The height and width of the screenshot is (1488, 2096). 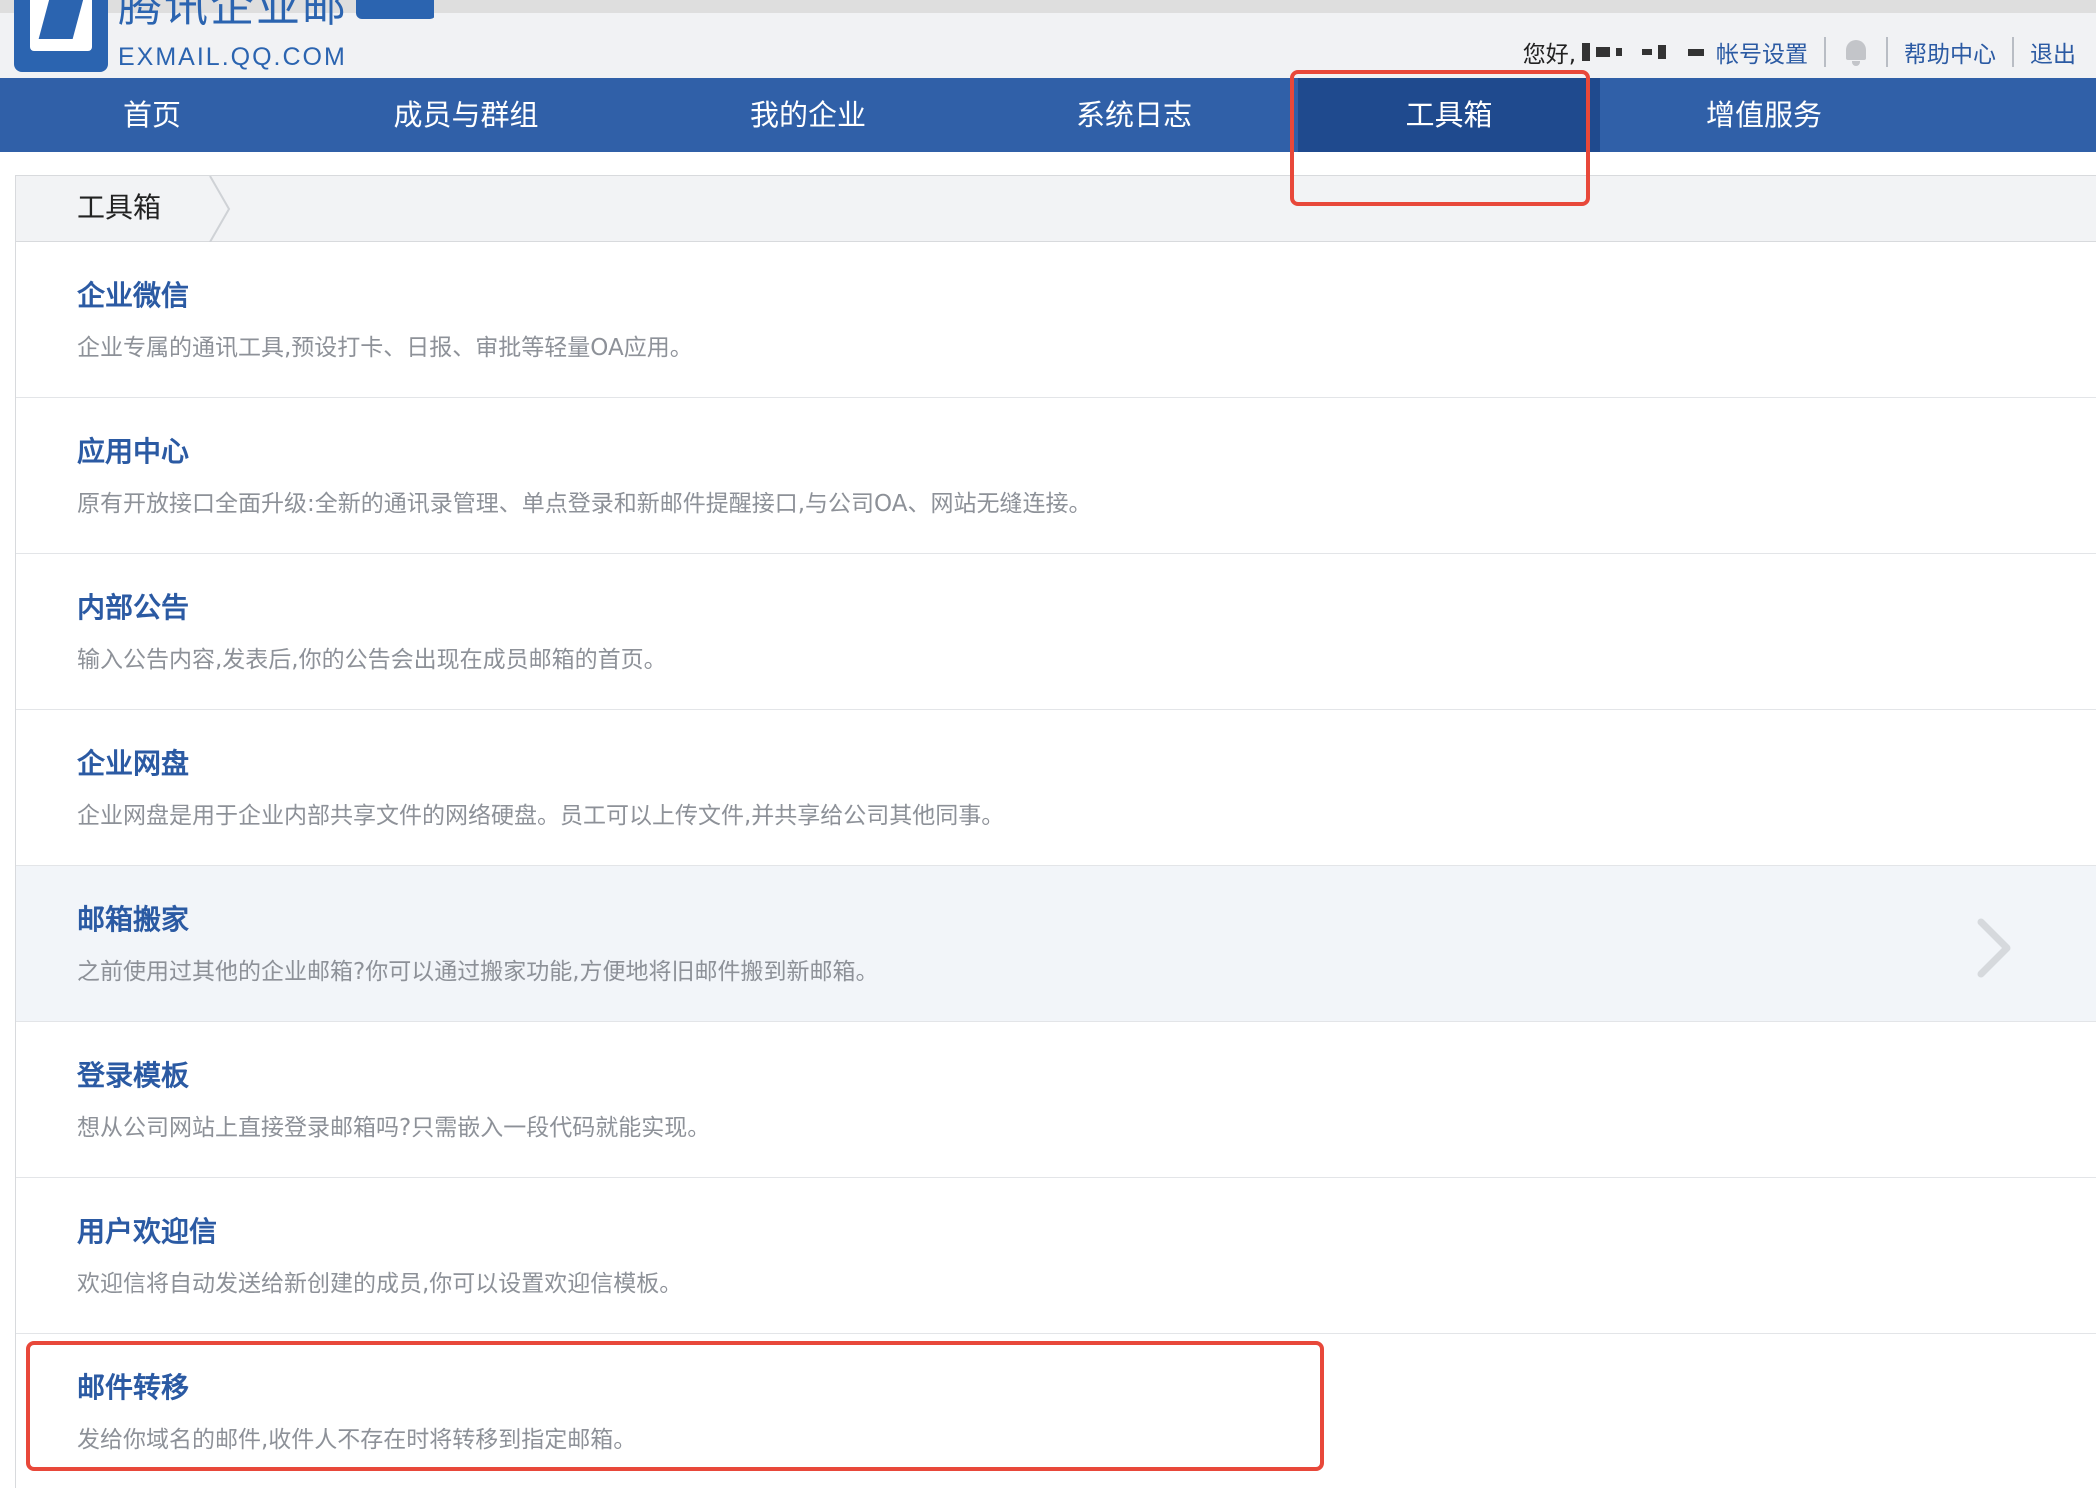 I want to click on redacted-username, so click(x=1643, y=52).